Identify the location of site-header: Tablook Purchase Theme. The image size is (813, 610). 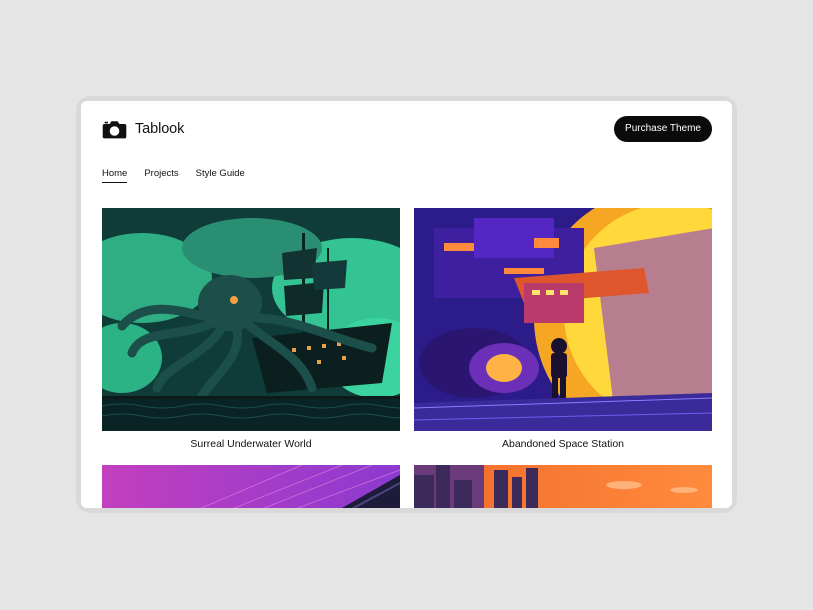
(407, 129).